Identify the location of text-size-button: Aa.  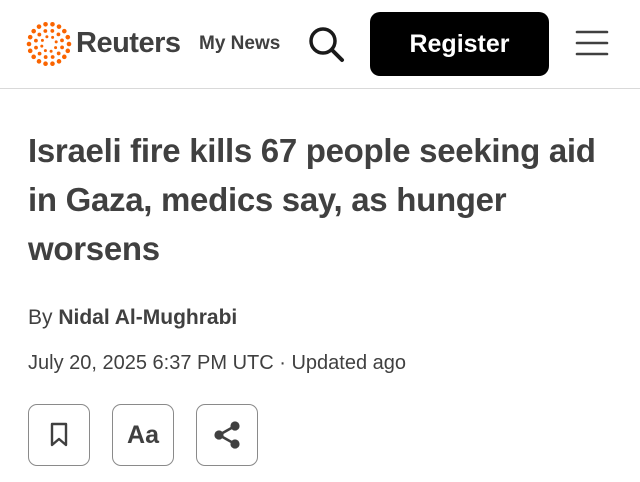
(143, 435).